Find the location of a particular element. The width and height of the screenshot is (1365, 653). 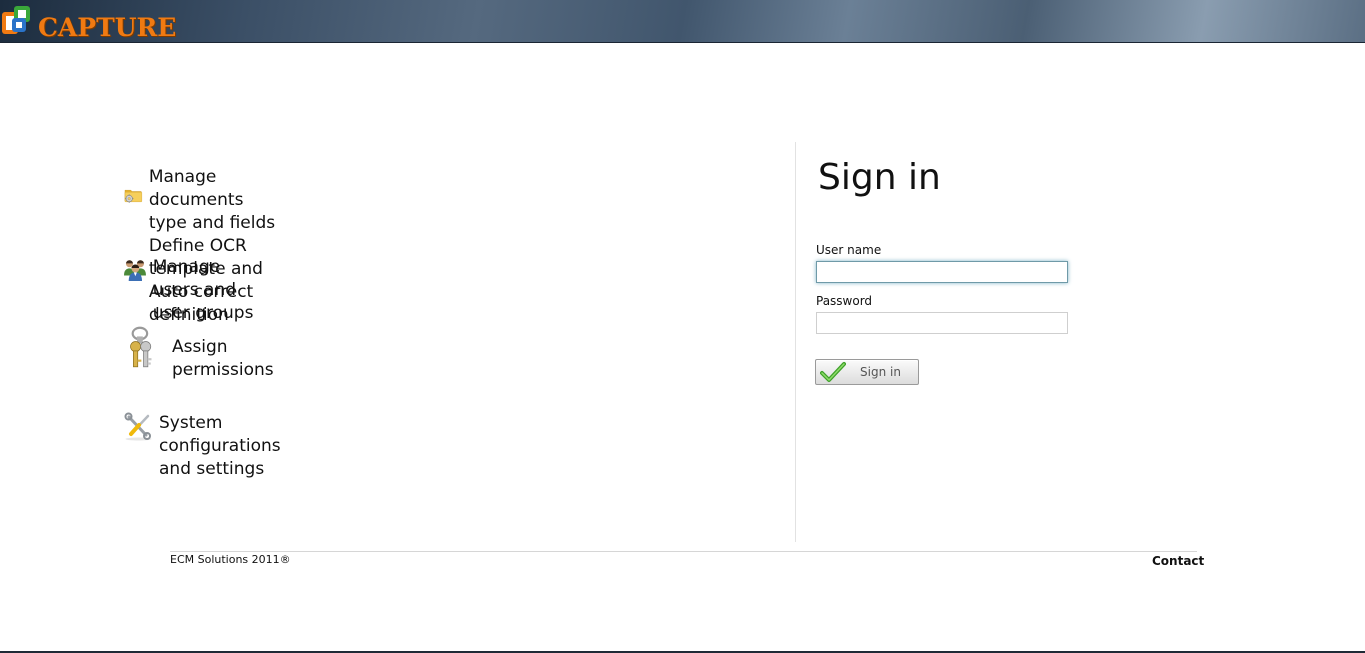

app-logo: CAPTURE is located at coordinates (88, 22).